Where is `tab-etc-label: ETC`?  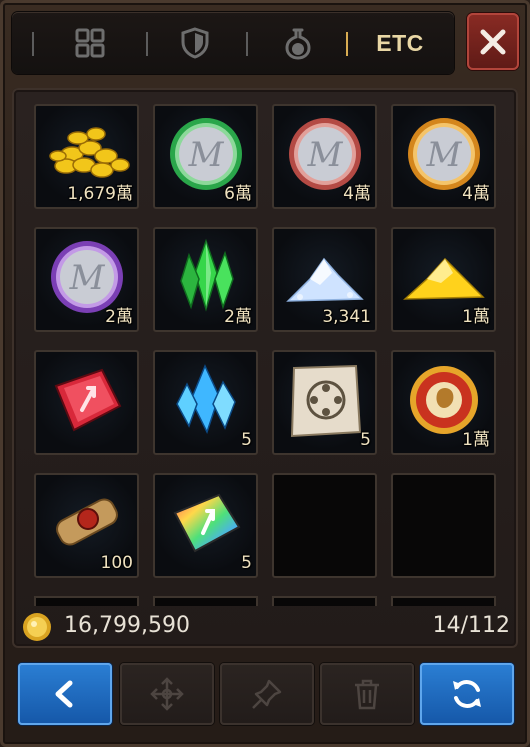
tab-etc-label: ETC is located at coordinates (400, 42).